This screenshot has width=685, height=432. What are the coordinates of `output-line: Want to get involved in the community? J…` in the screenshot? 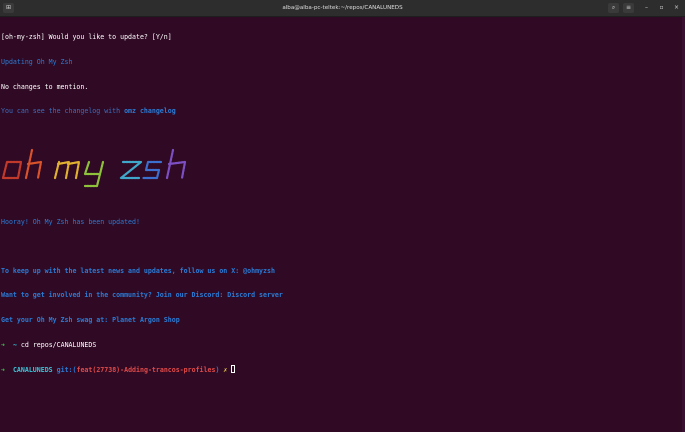 It's located at (339, 295).